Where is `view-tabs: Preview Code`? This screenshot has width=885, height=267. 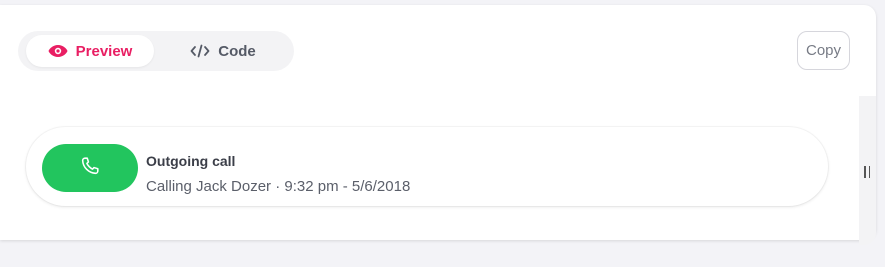
view-tabs: Preview Code is located at coordinates (156, 51).